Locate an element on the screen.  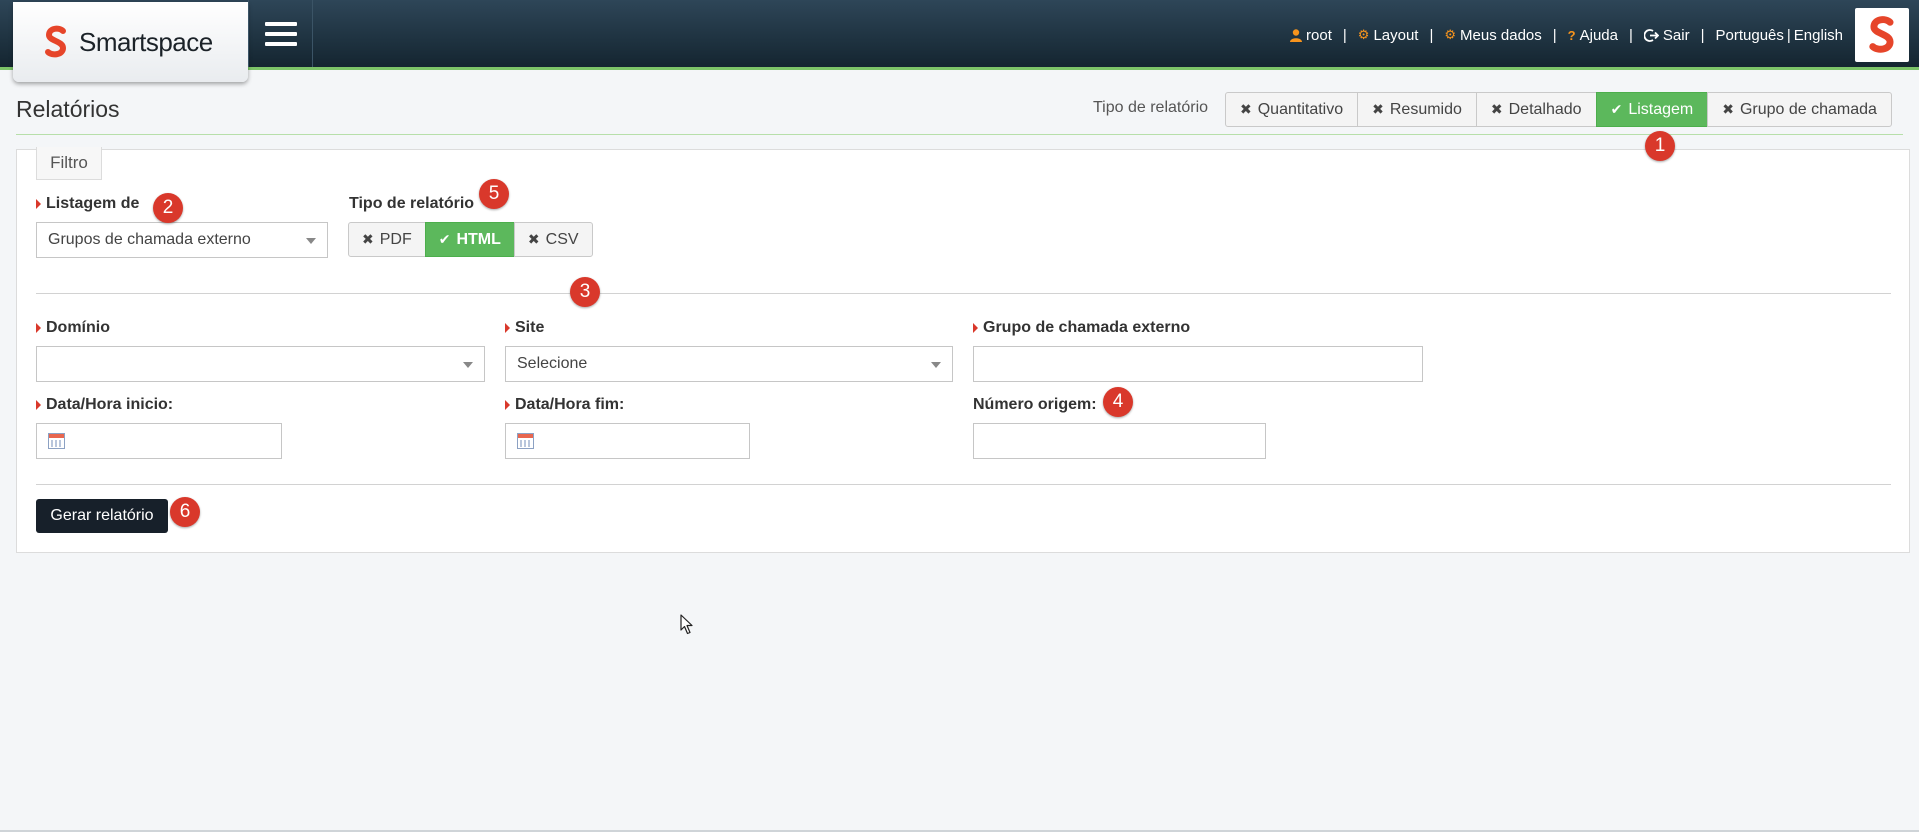
ajuda-link-label: Ajuda is located at coordinates (1598, 35).